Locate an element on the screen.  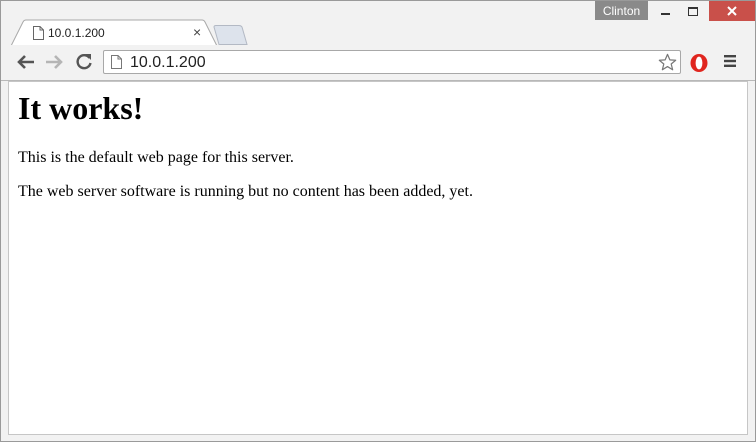
close-window-button is located at coordinates (732, 11).